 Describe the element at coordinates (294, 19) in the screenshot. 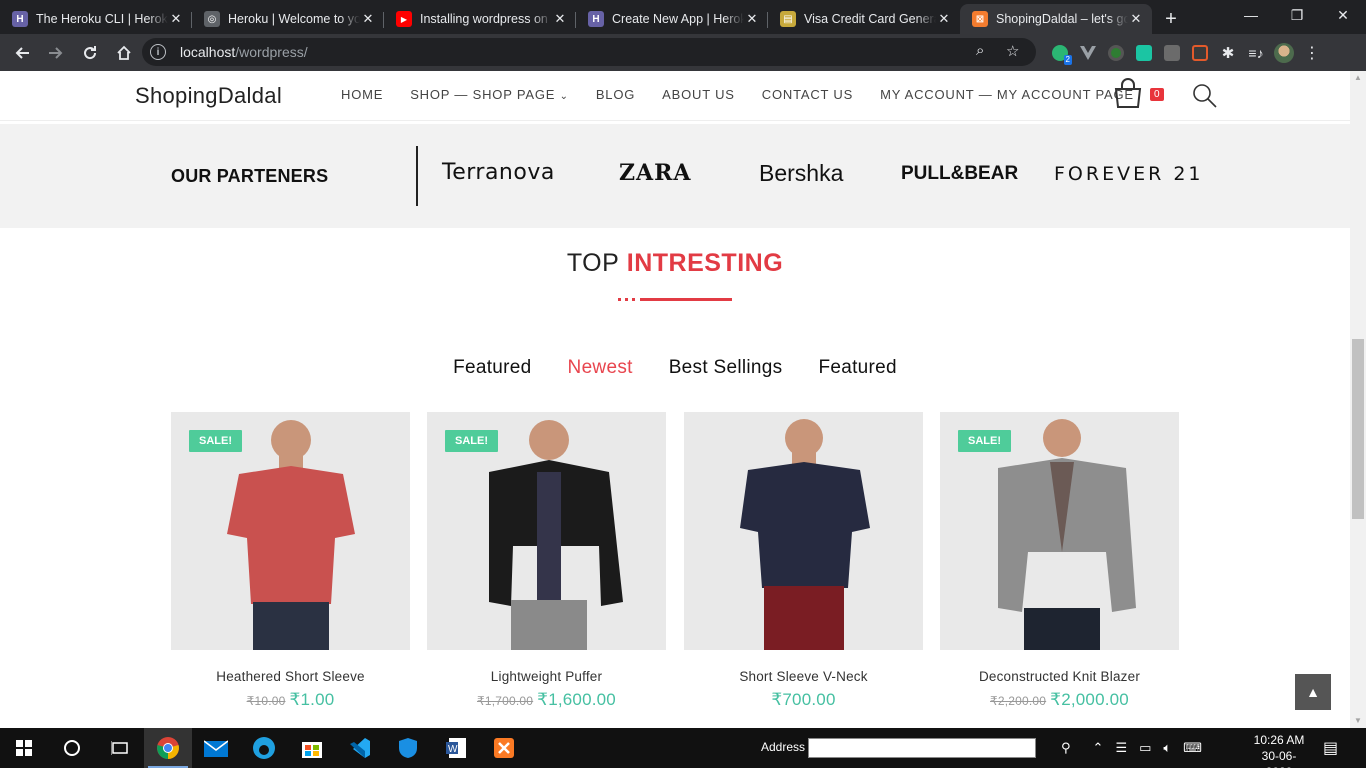

I see `tab-title: Heroku | Welcome to your new app` at that location.